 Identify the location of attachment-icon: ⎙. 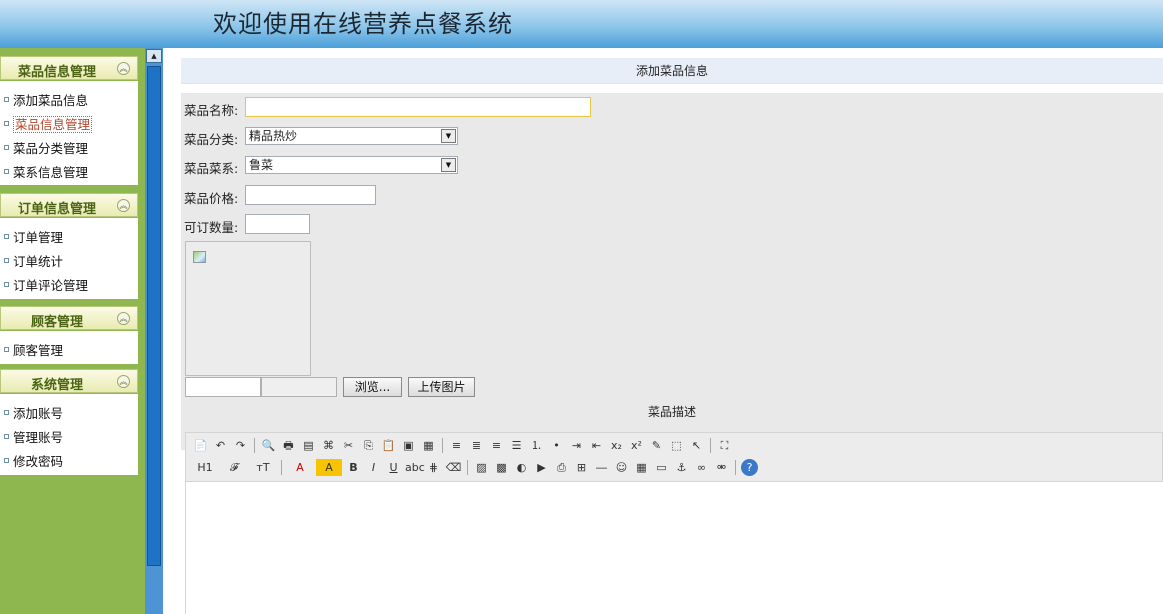
(561, 467).